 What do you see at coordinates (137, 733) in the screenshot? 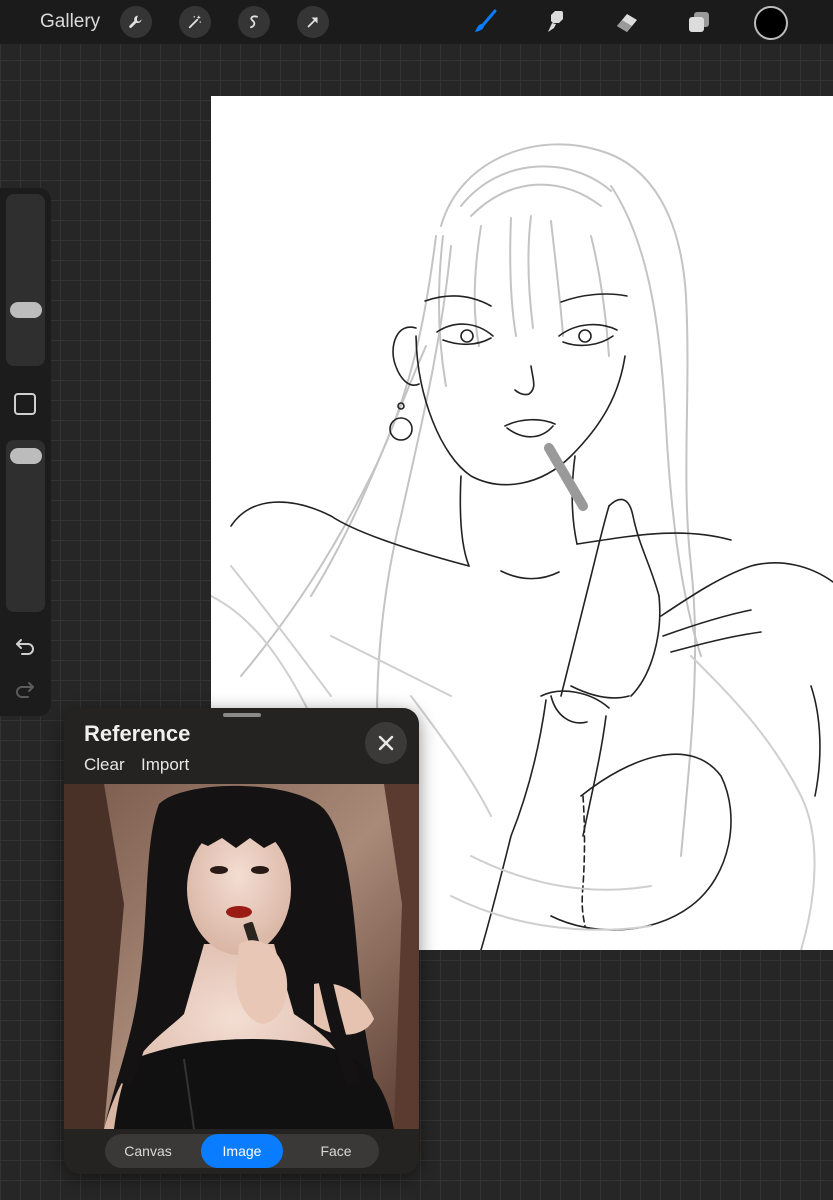
I see `reference-title: Reference` at bounding box center [137, 733].